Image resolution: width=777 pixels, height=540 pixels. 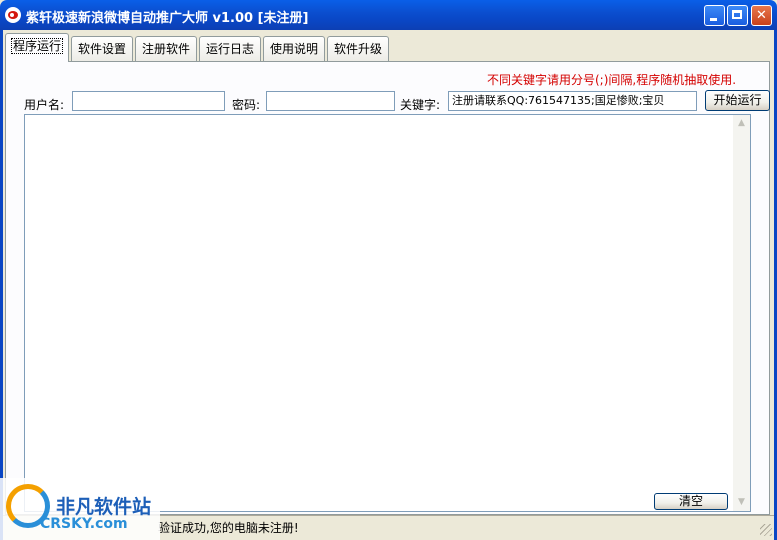 I want to click on keyword-hint: 不同关键字请用分号(;)间隔,程序随机抽取使用., so click(x=612, y=80).